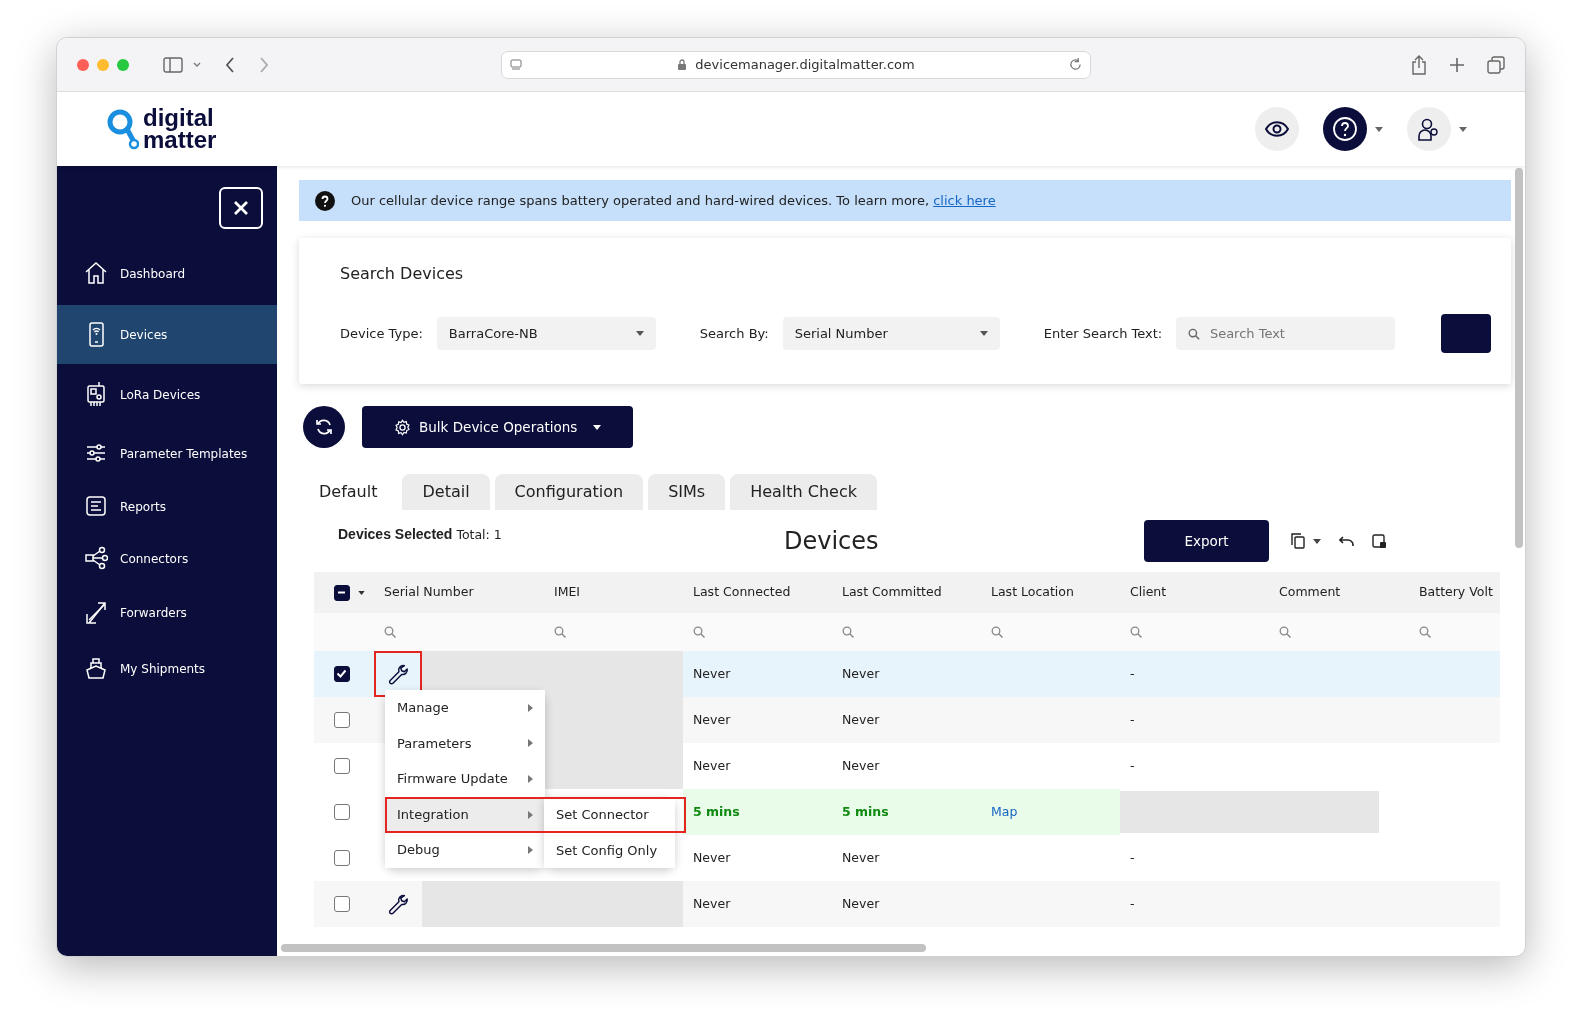 The image size is (1582, 1031). I want to click on new-tab-icon, so click(1457, 64).